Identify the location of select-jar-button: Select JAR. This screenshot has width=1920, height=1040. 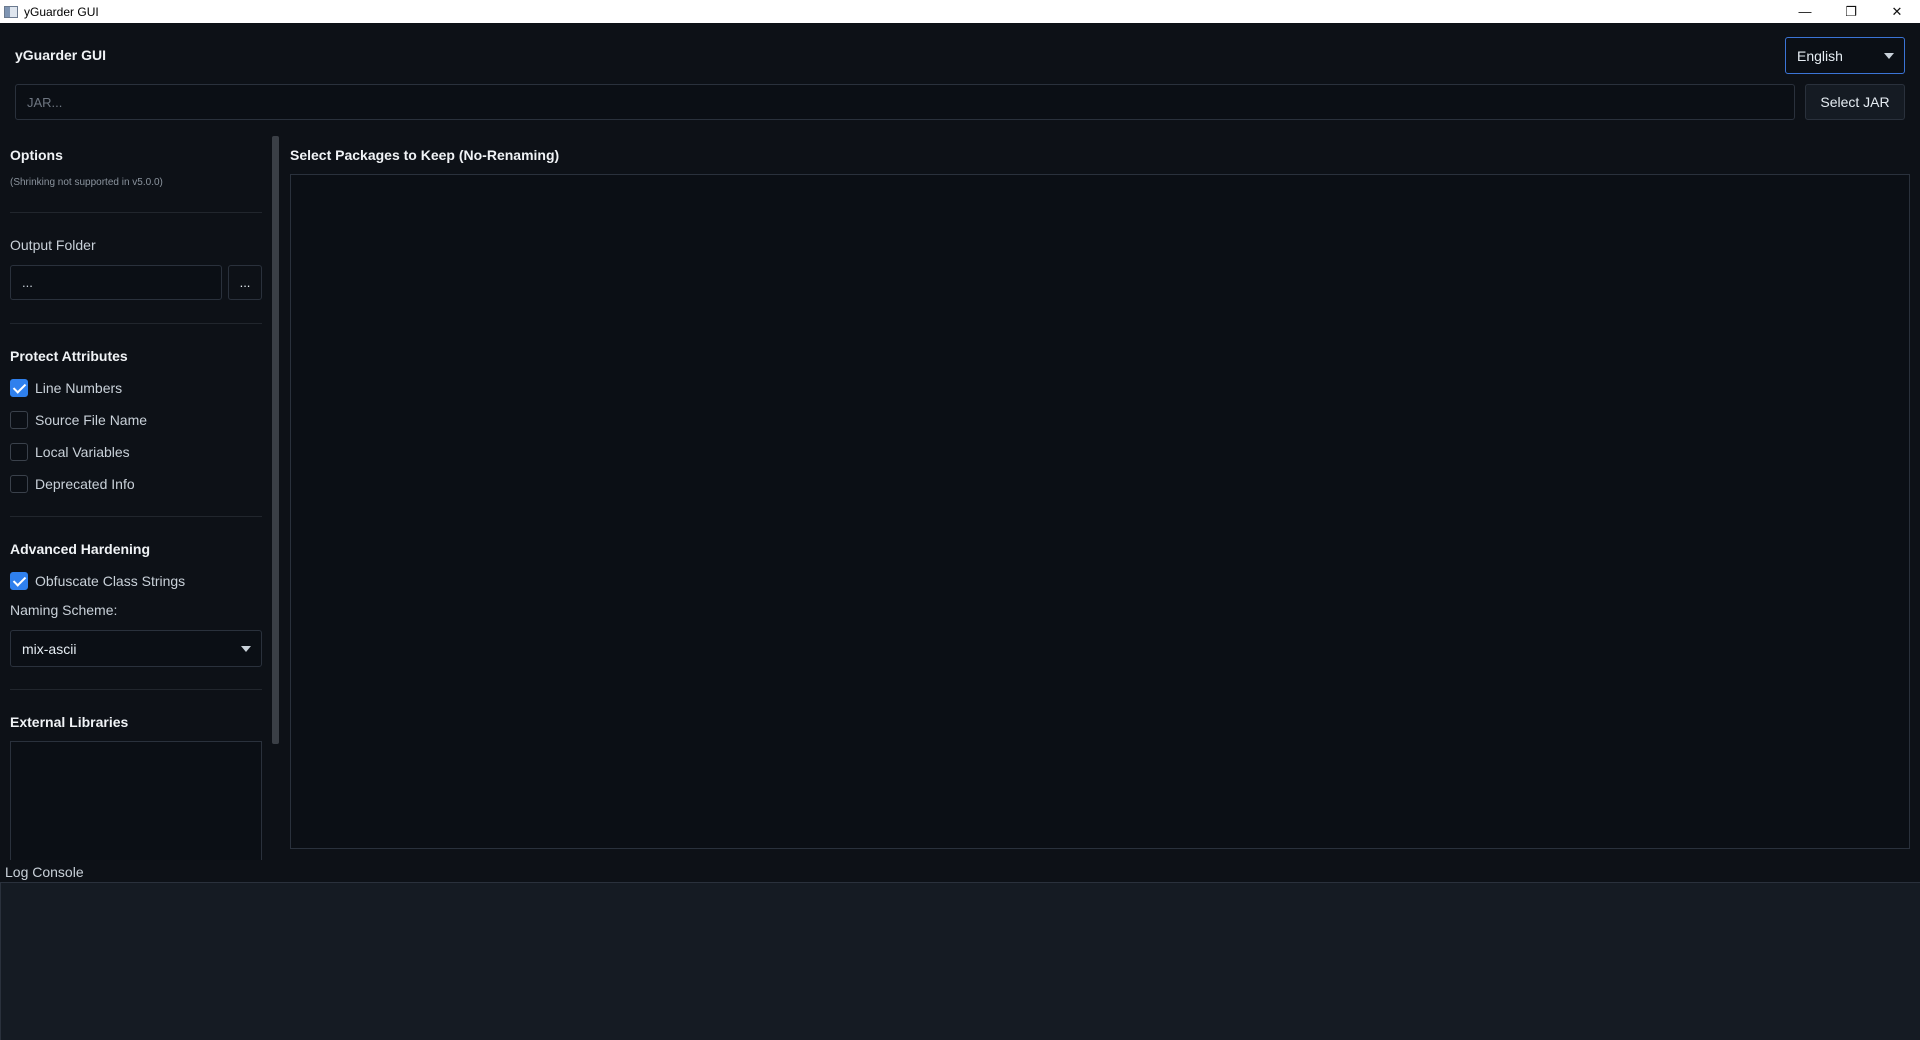
(1855, 102).